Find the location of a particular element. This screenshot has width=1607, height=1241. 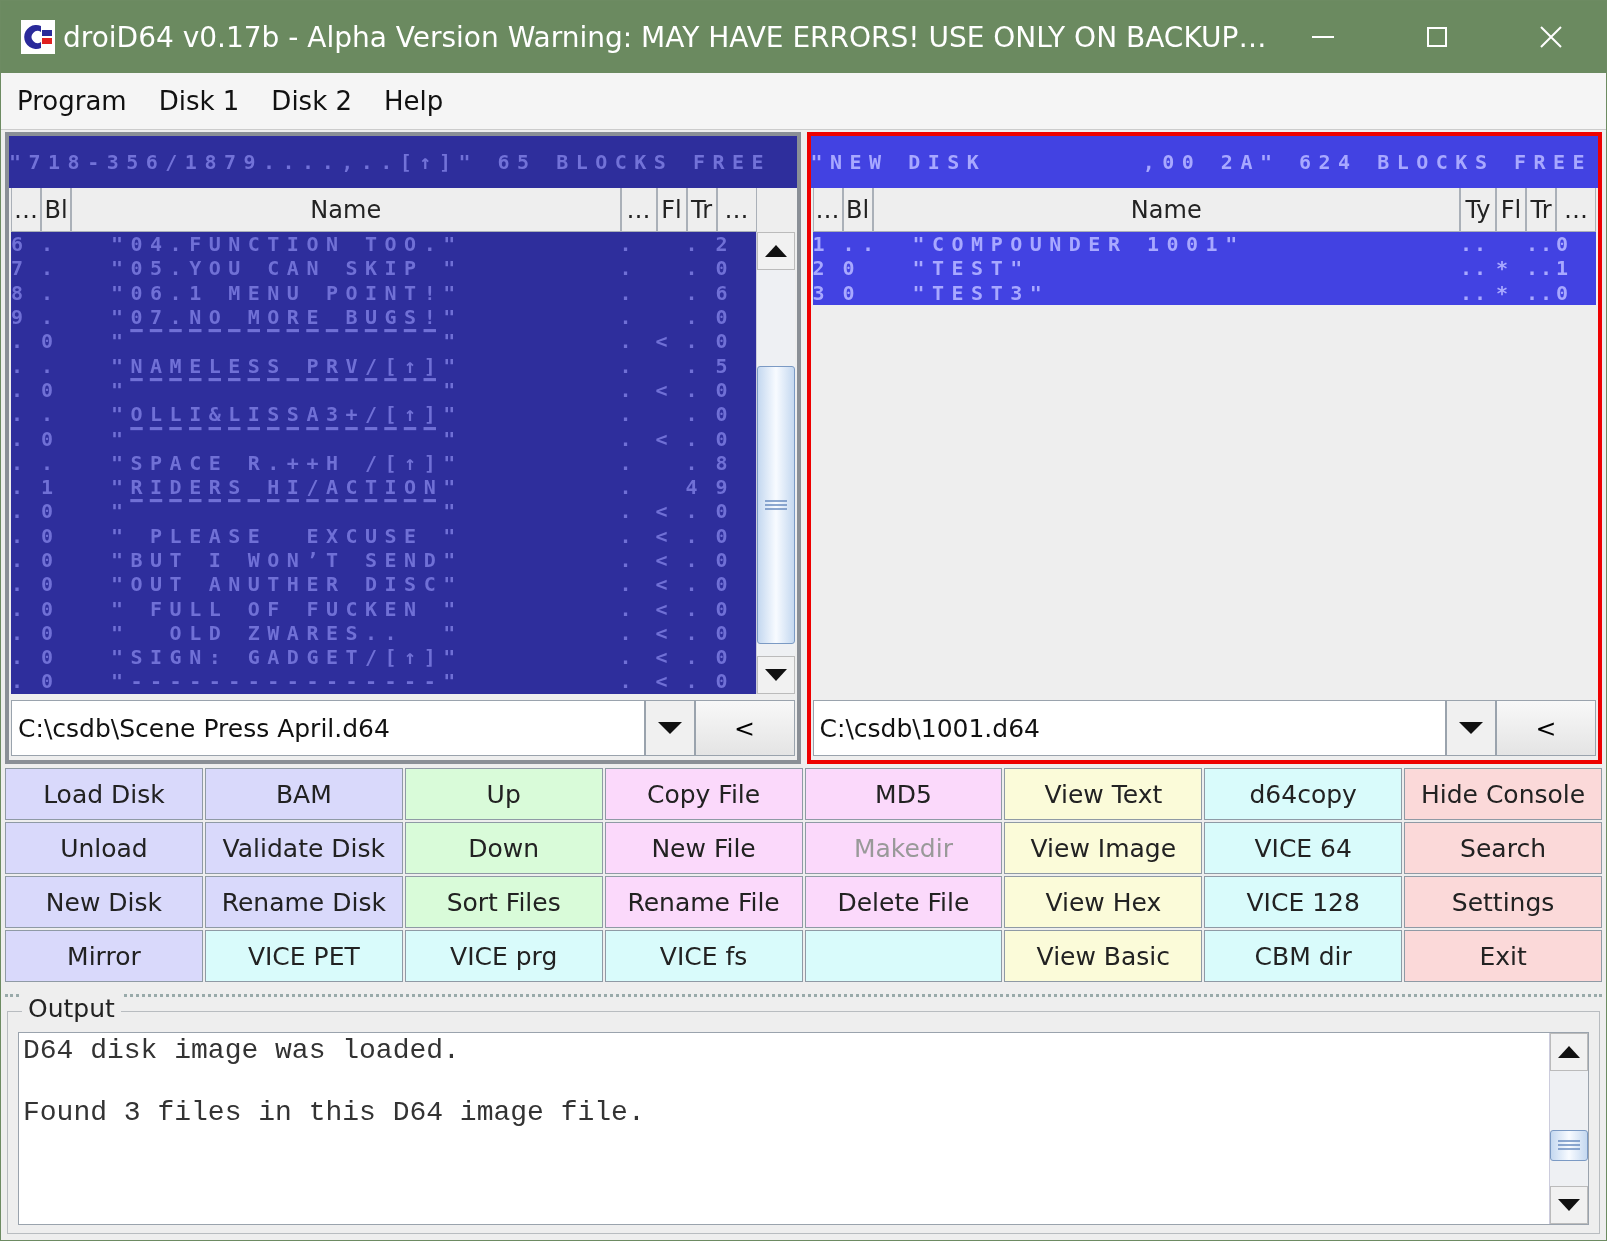

action-button: Sort Files is located at coordinates (503, 902).